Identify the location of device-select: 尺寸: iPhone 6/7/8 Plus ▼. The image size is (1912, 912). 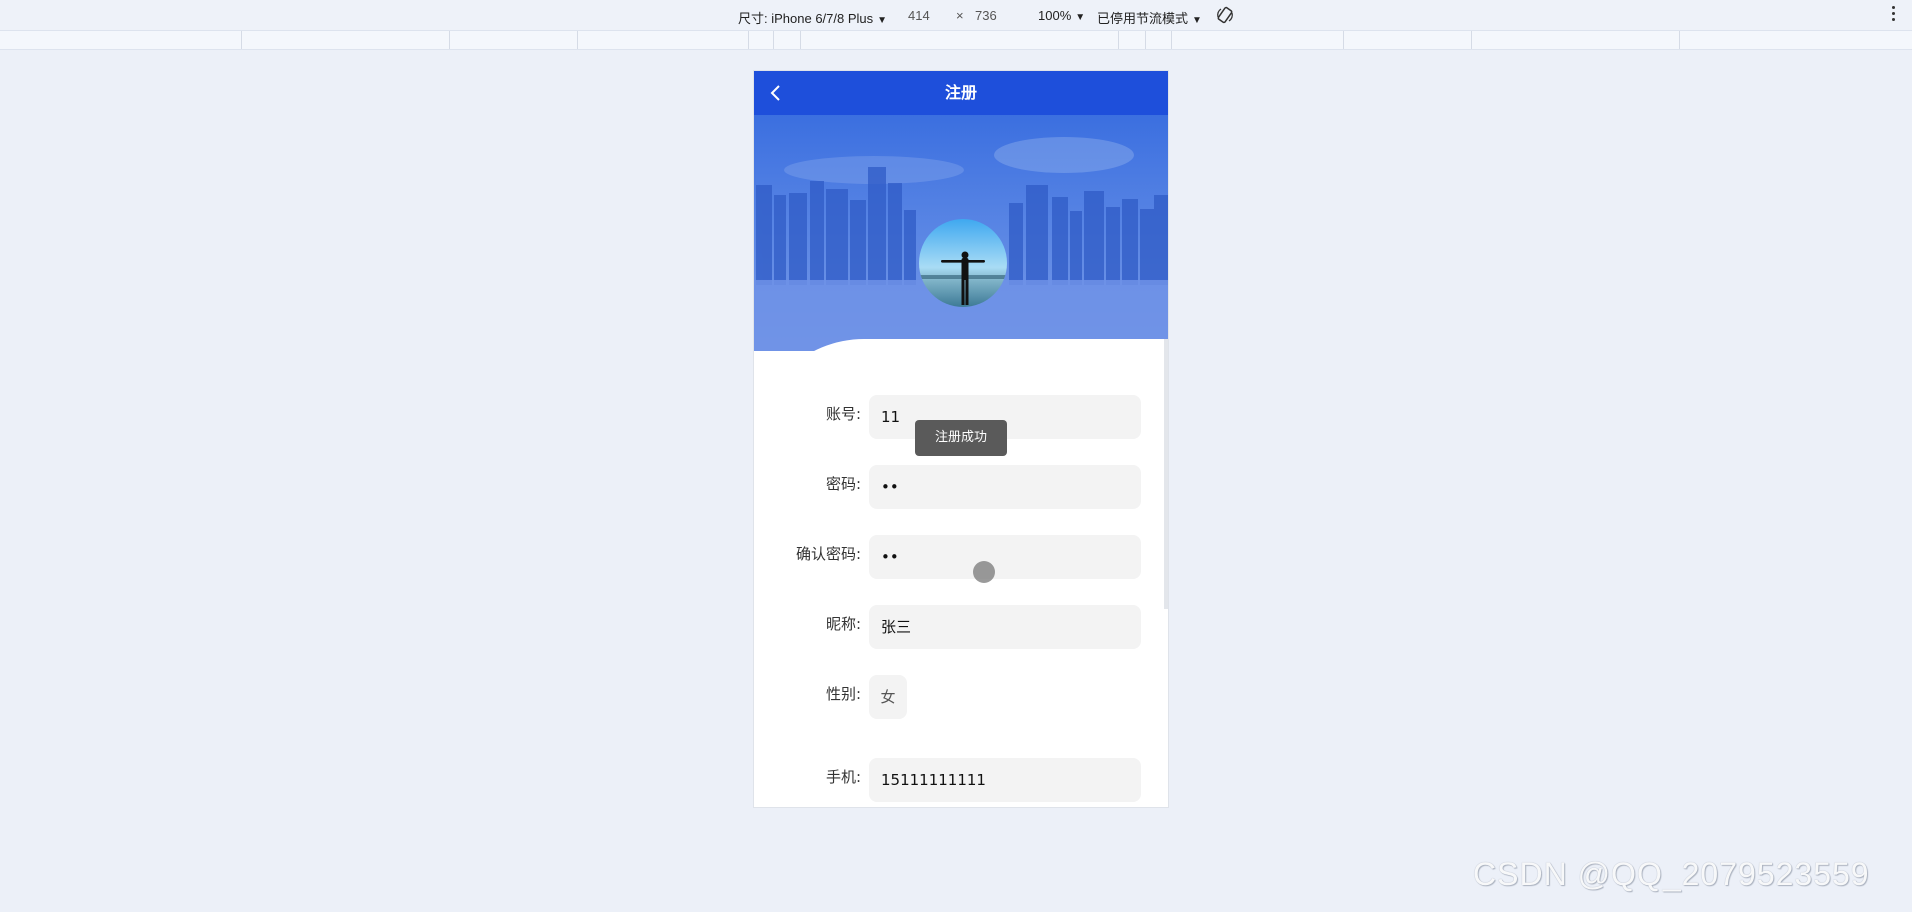
(812, 17).